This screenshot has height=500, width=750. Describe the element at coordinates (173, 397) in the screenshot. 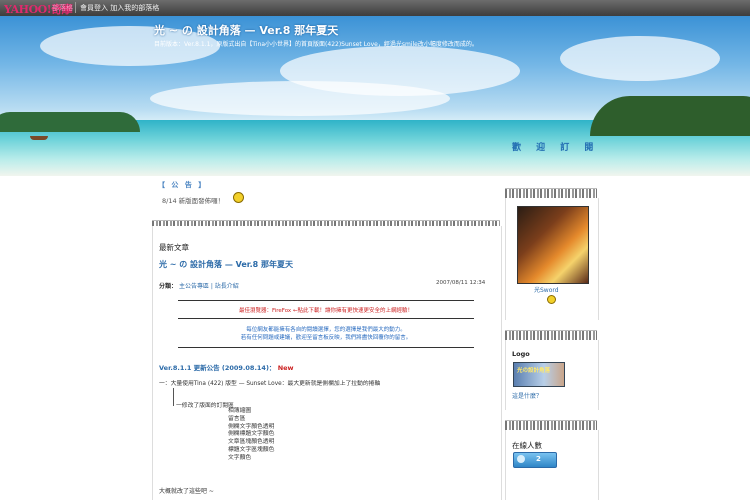

I see `tree-connector` at that location.